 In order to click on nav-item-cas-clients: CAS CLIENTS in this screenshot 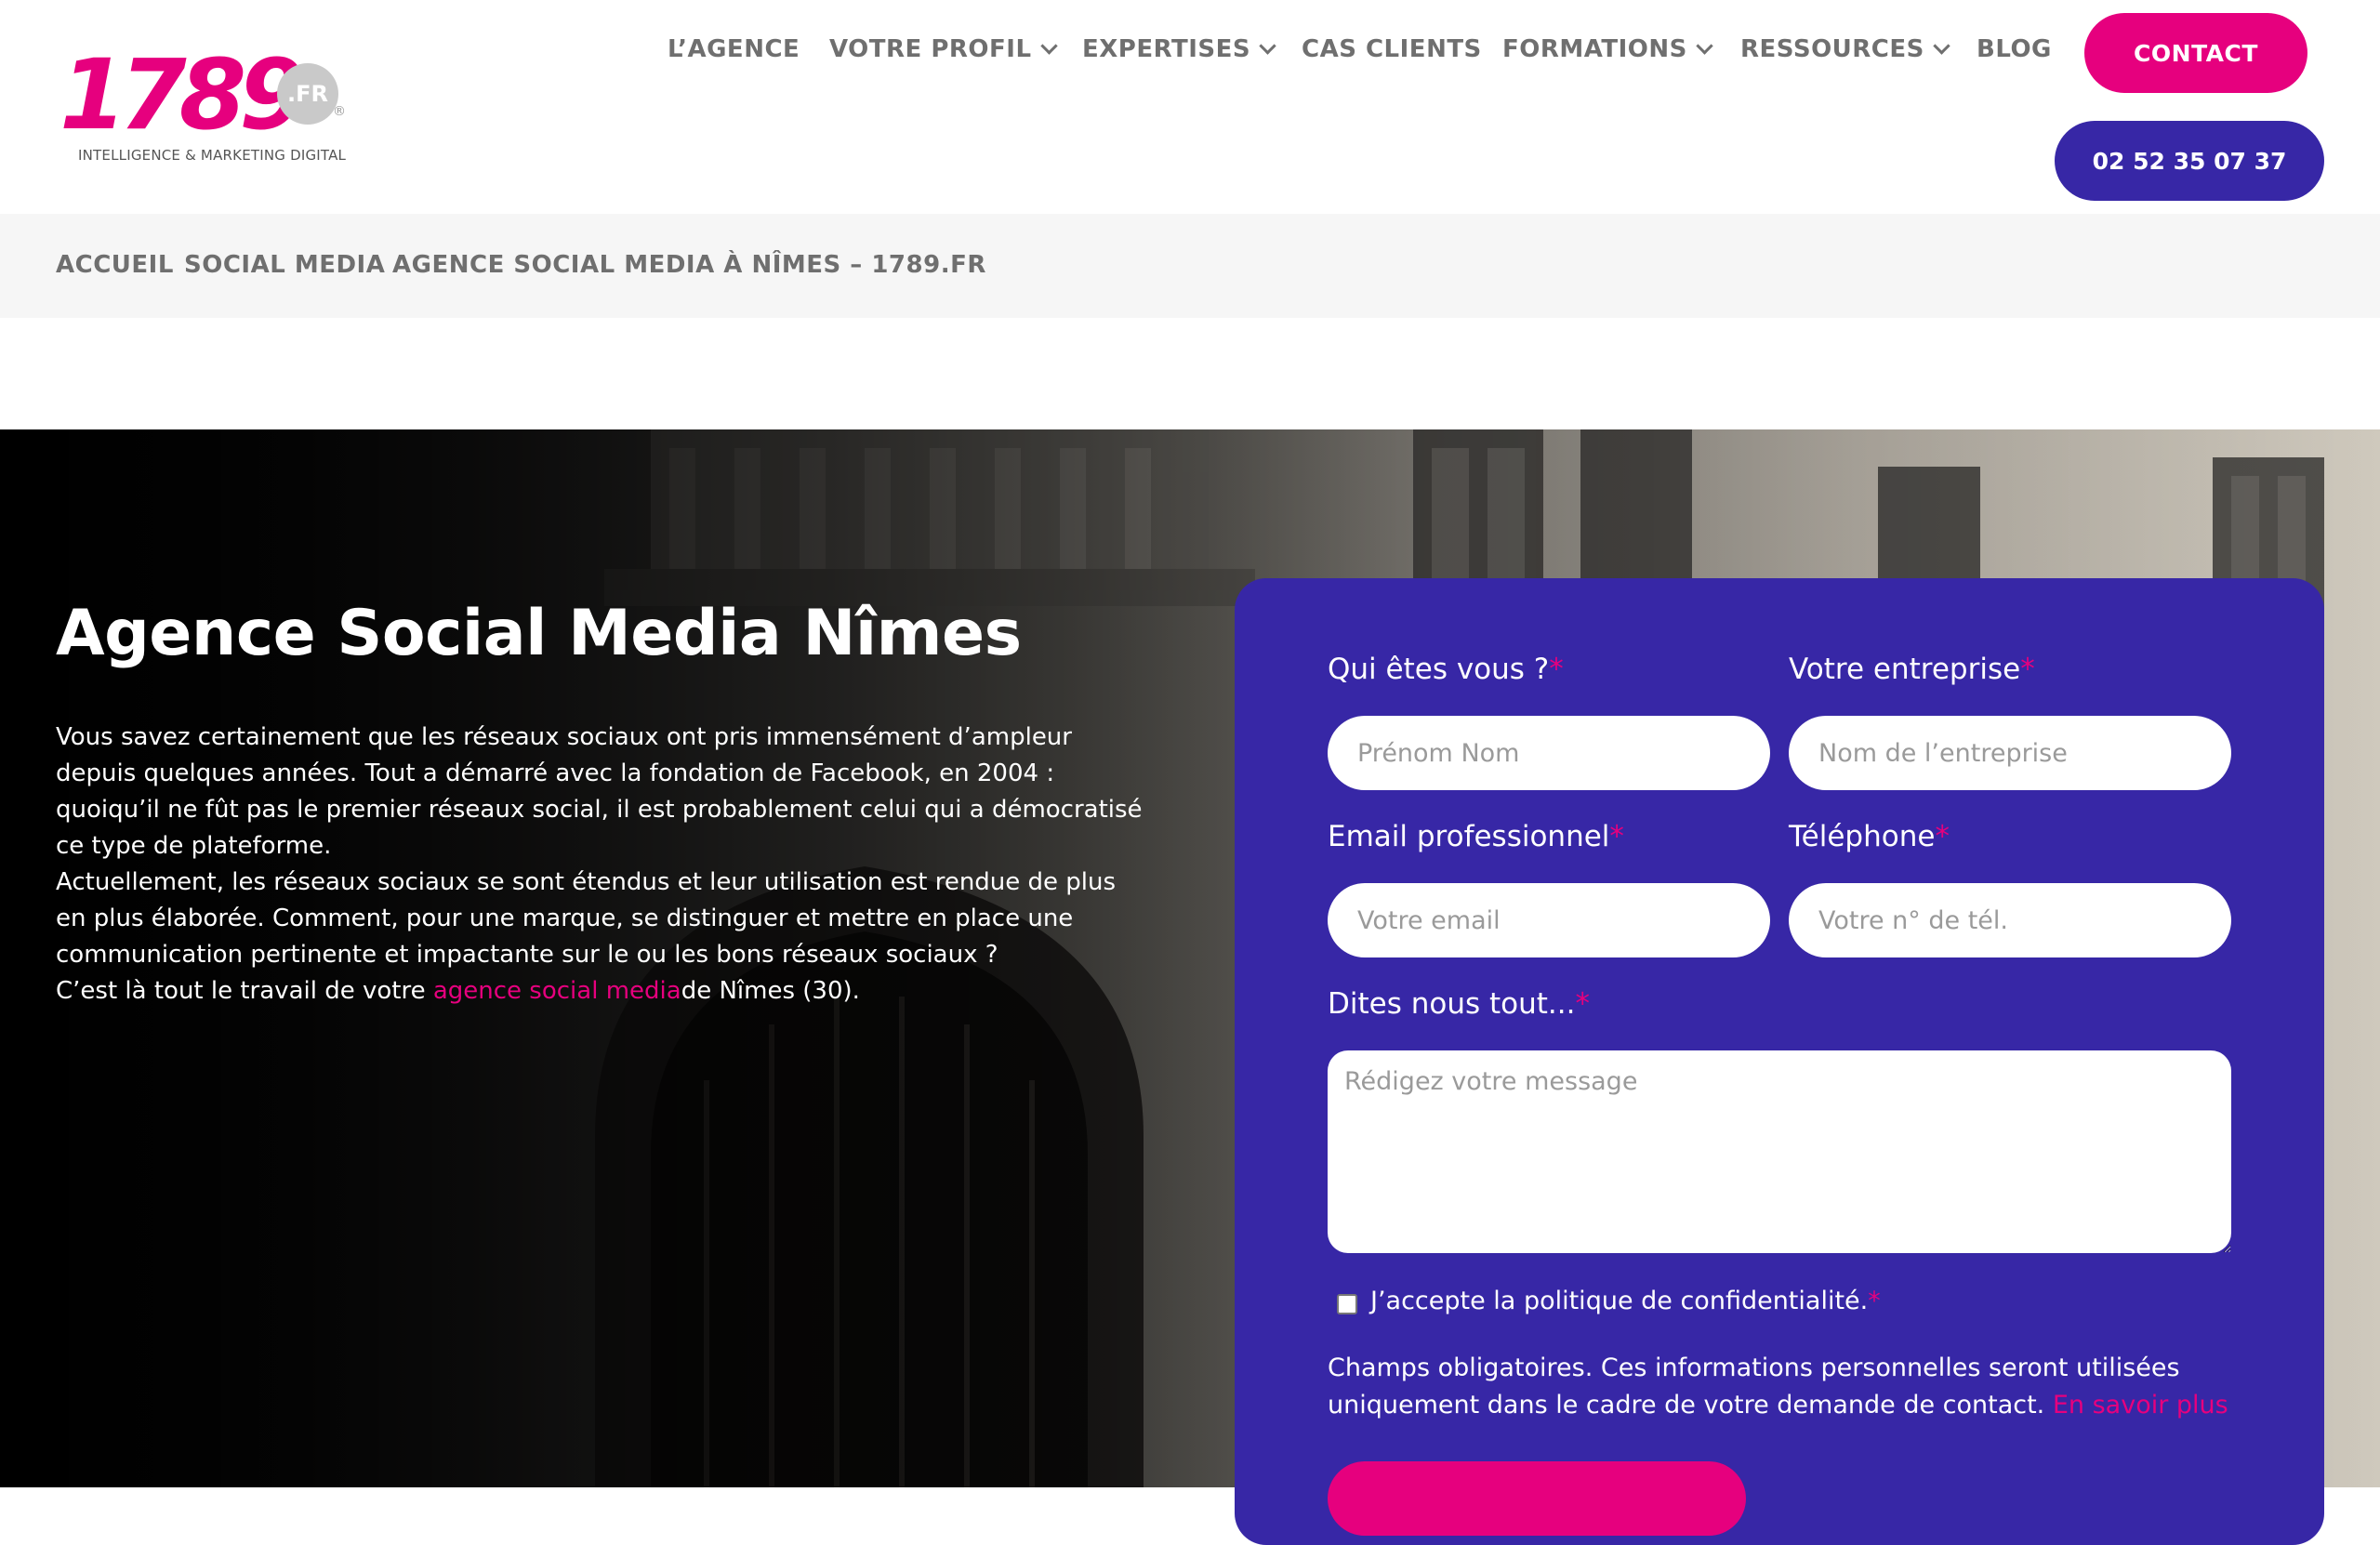, I will do `click(1392, 49)`.